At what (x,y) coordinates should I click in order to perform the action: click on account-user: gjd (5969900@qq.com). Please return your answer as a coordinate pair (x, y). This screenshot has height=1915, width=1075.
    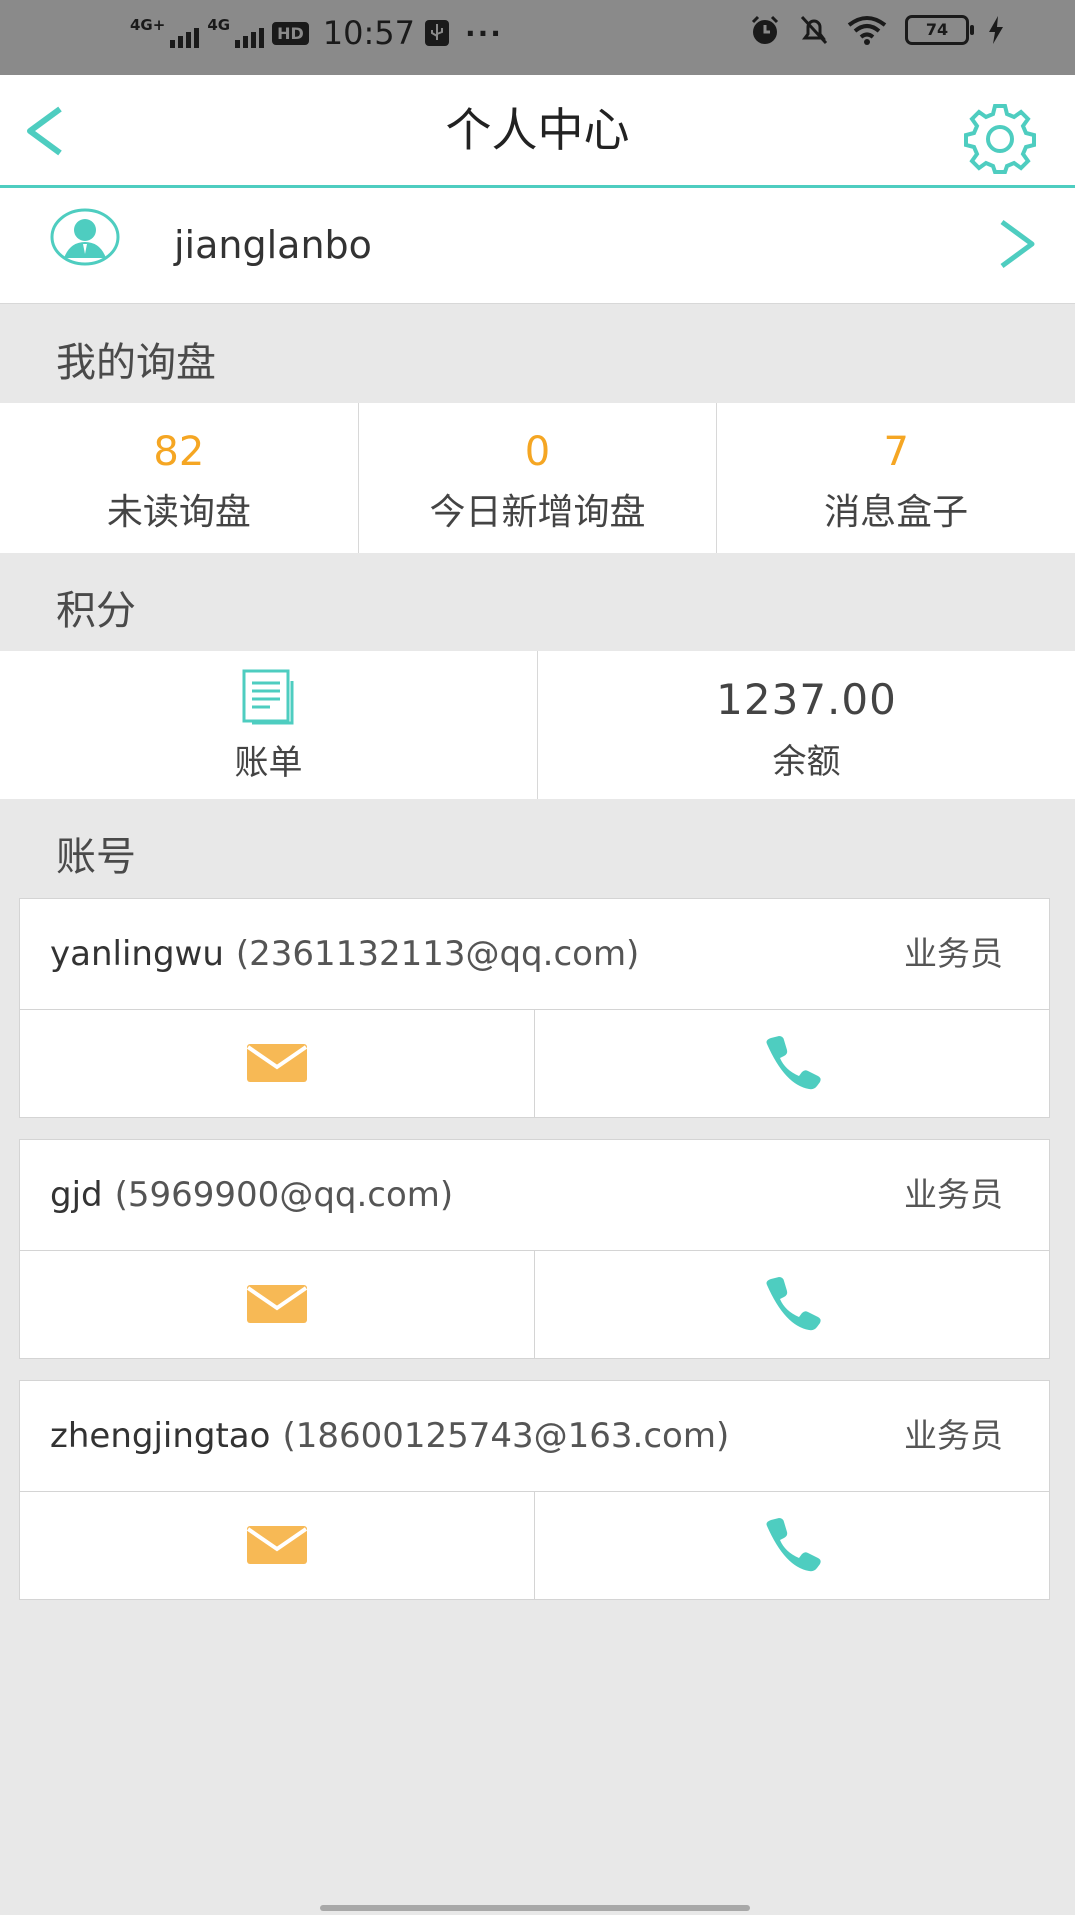
    Looking at the image, I should click on (251, 1195).